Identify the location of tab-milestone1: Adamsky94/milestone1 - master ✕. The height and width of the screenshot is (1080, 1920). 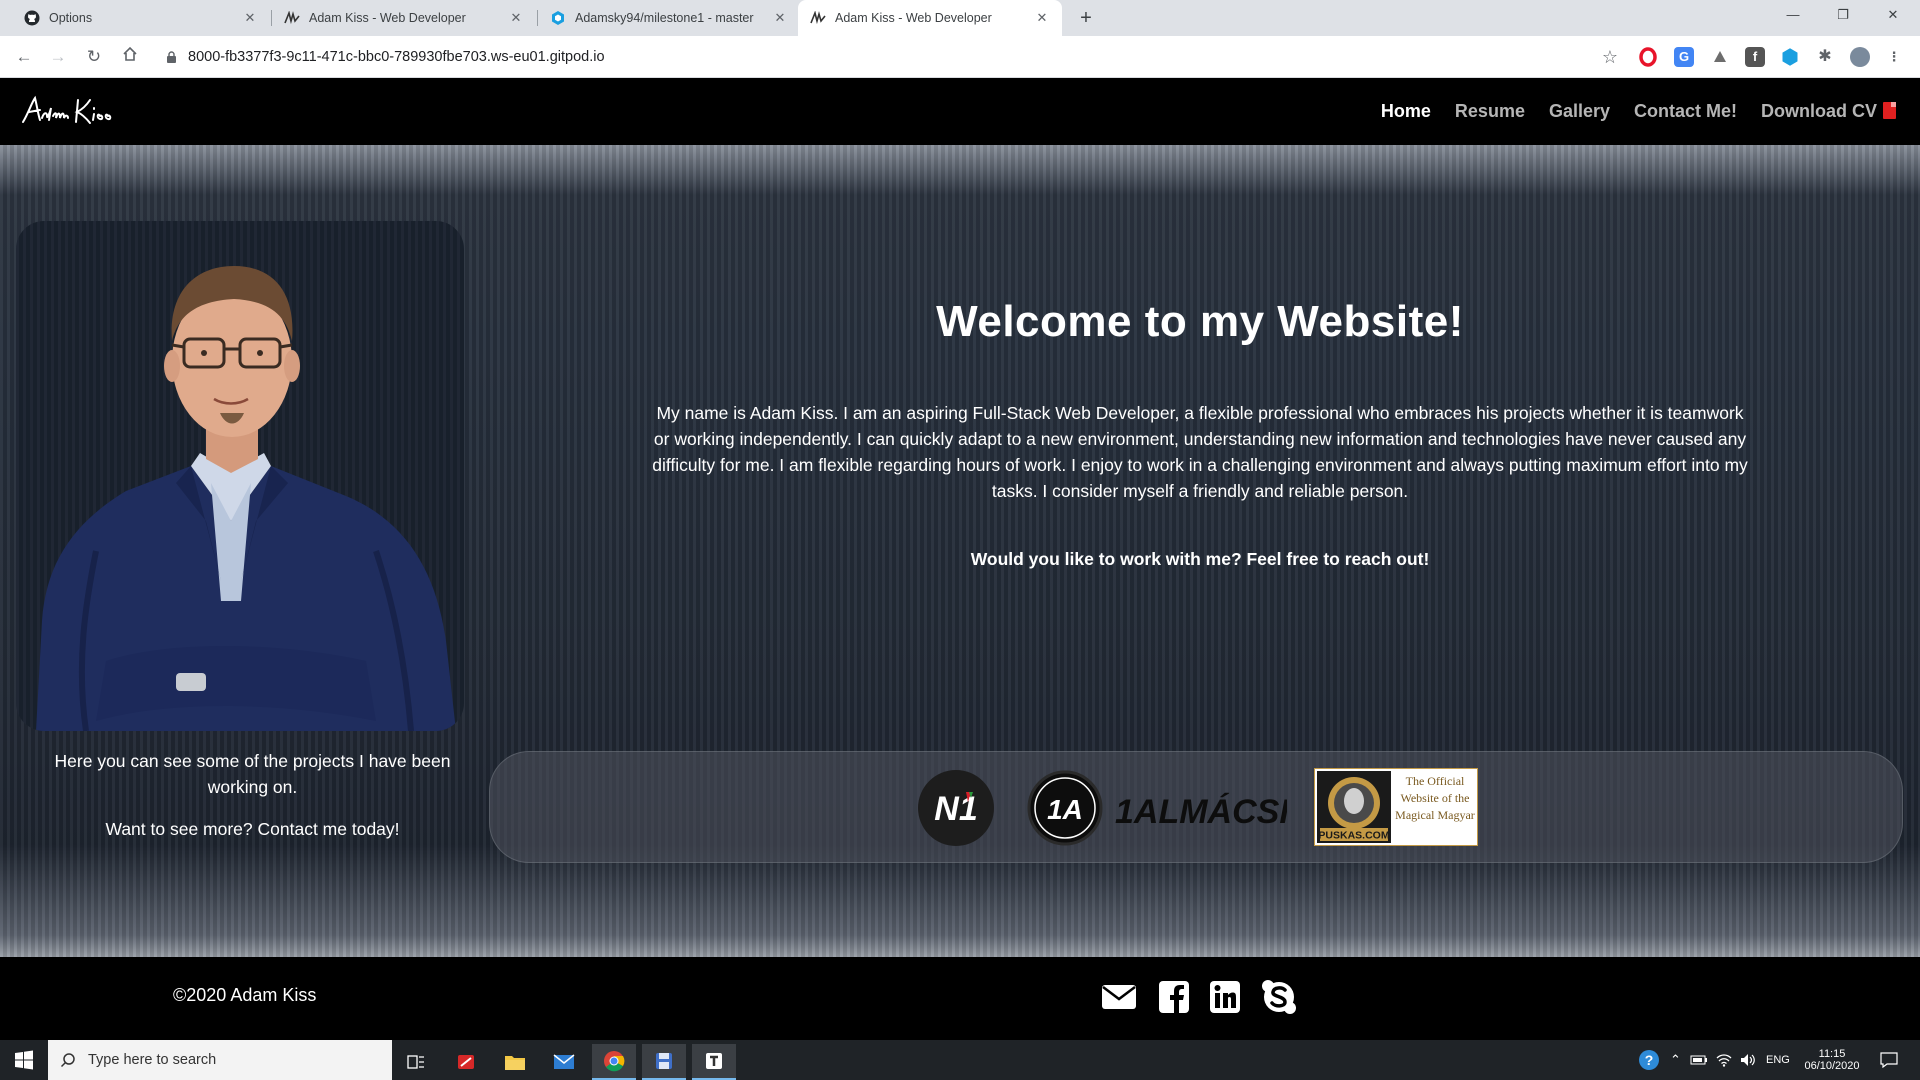
(669, 18).